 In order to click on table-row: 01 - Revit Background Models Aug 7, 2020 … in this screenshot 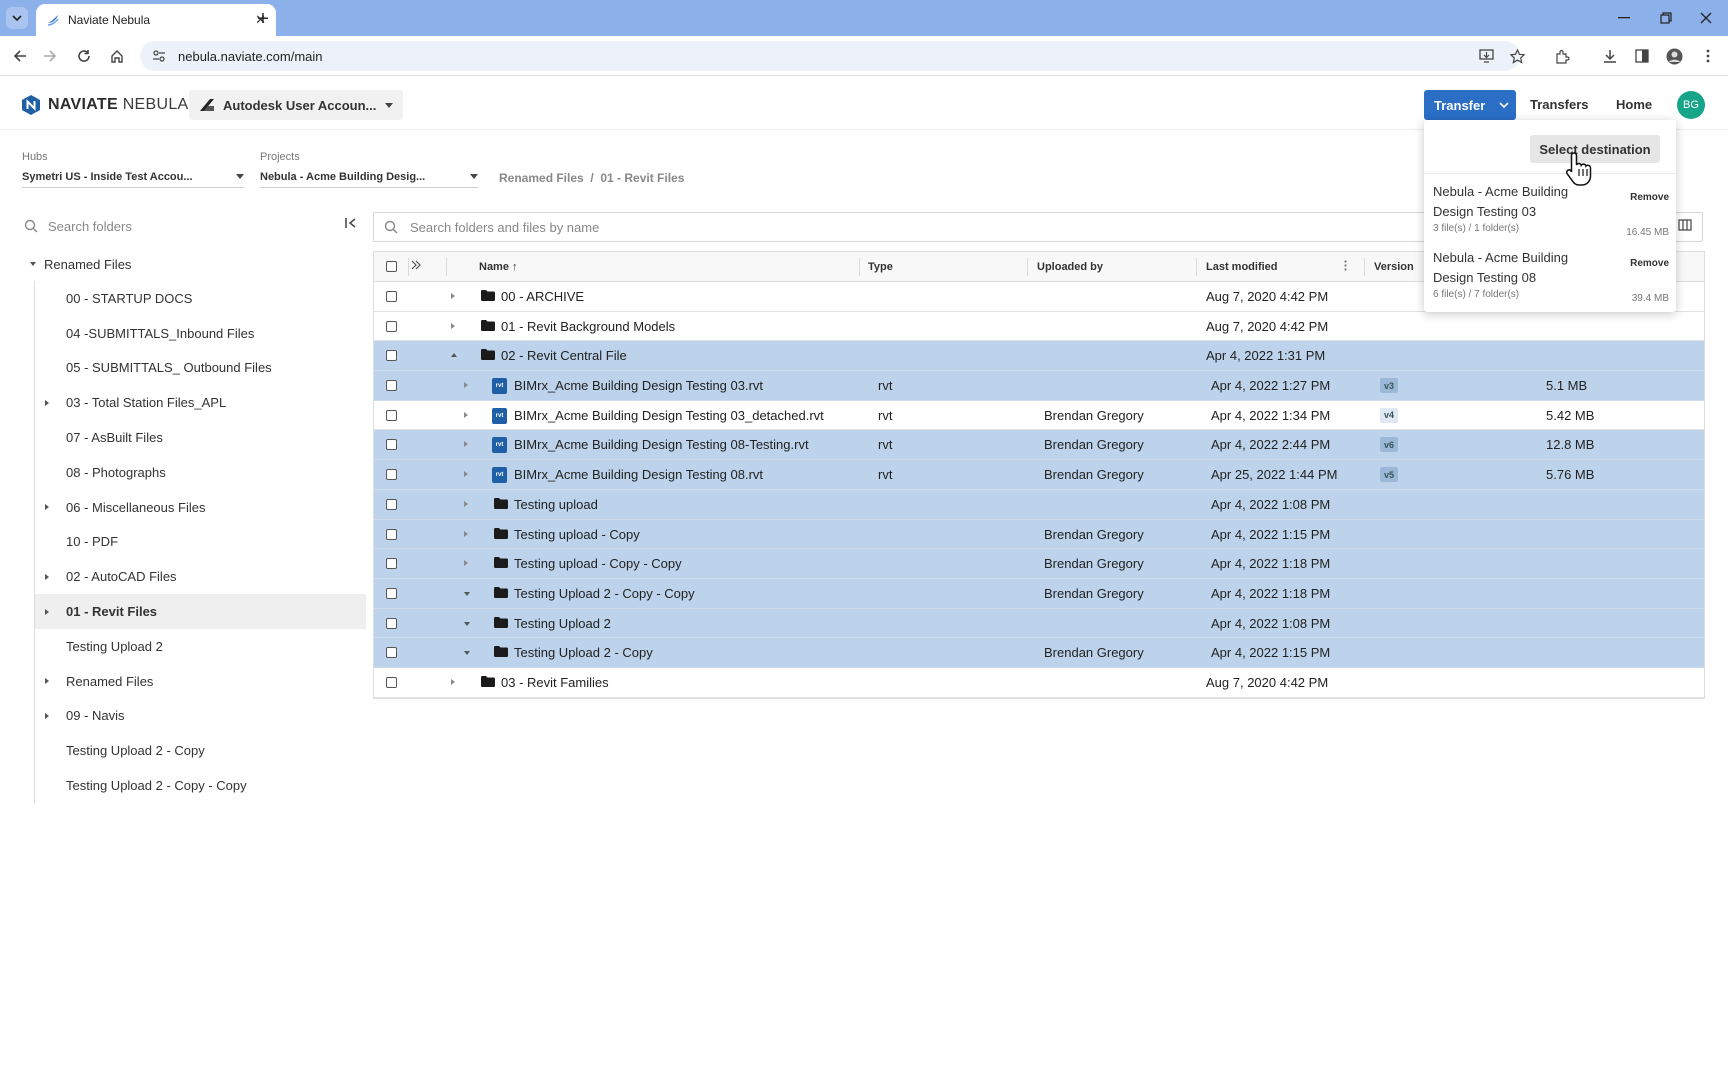, I will do `click(1039, 327)`.